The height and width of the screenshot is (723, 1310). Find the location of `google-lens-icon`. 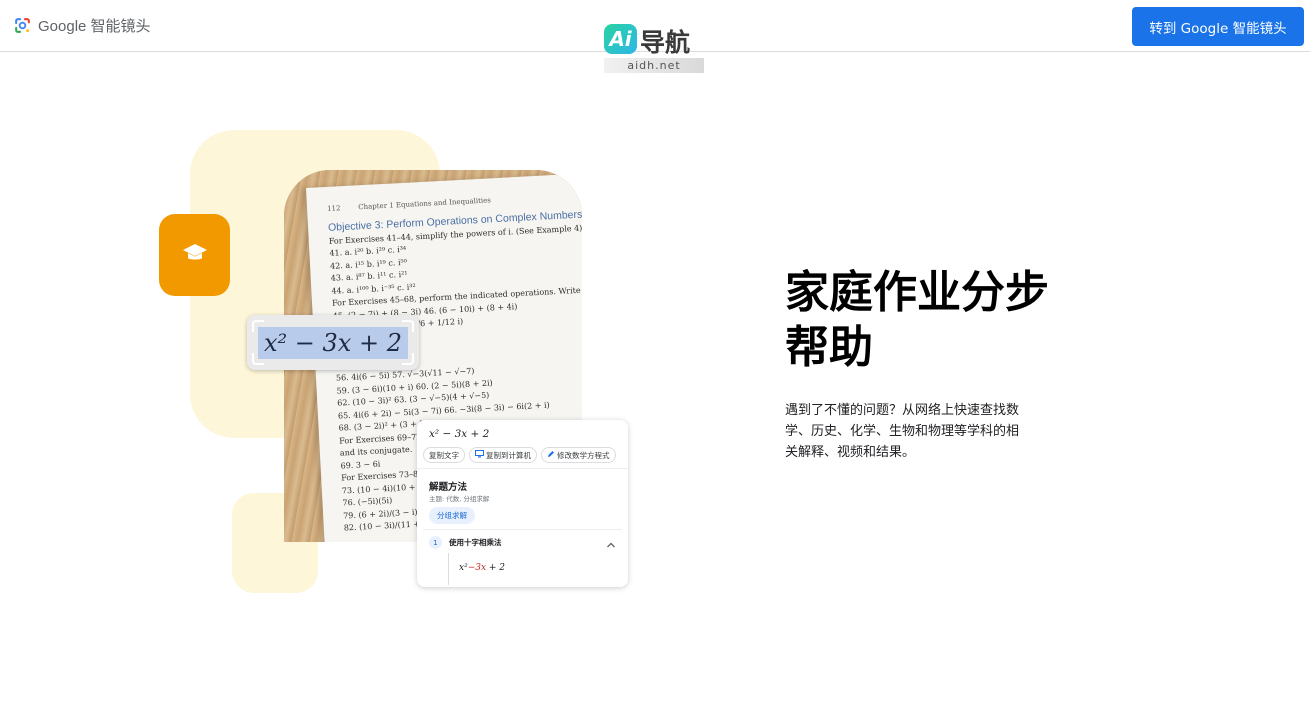

google-lens-icon is located at coordinates (22, 25).